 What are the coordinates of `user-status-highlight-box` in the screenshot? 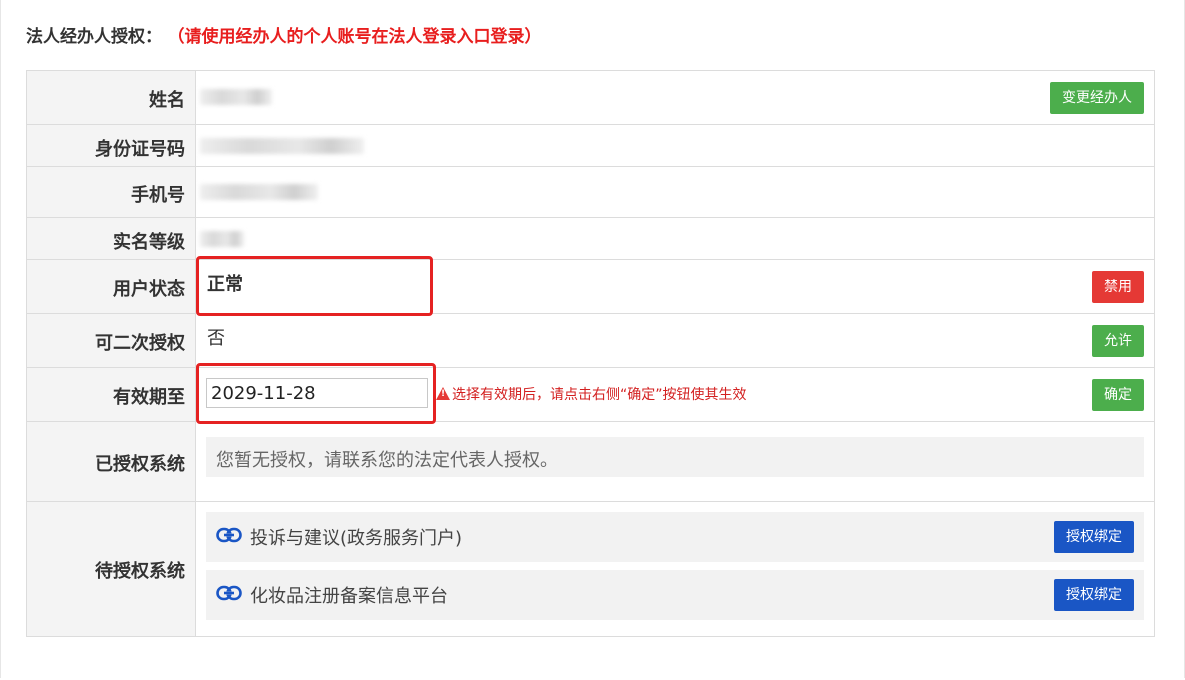 It's located at (314, 286).